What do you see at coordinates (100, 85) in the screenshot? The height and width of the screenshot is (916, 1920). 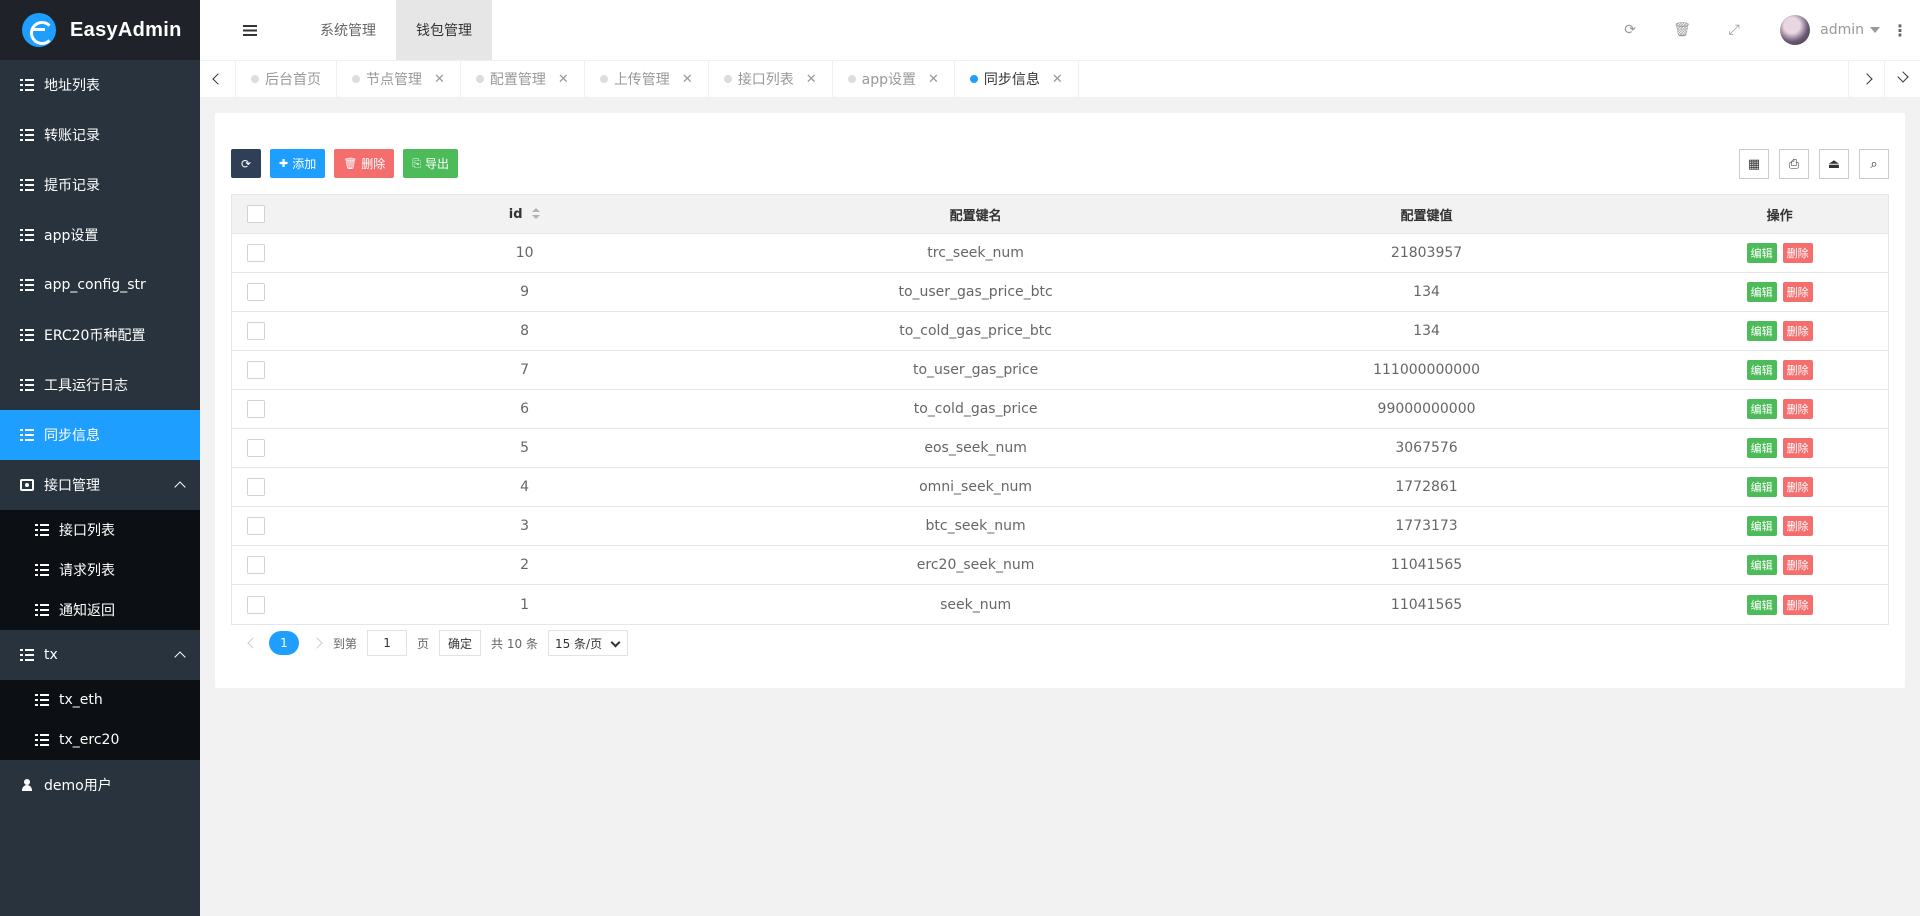 I see `sidebar-item-0: 地址列表` at bounding box center [100, 85].